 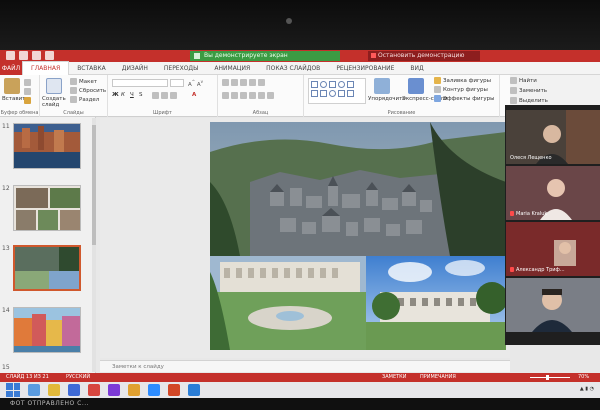 I want to click on scrollbar-thumb, so click(x=94, y=185).